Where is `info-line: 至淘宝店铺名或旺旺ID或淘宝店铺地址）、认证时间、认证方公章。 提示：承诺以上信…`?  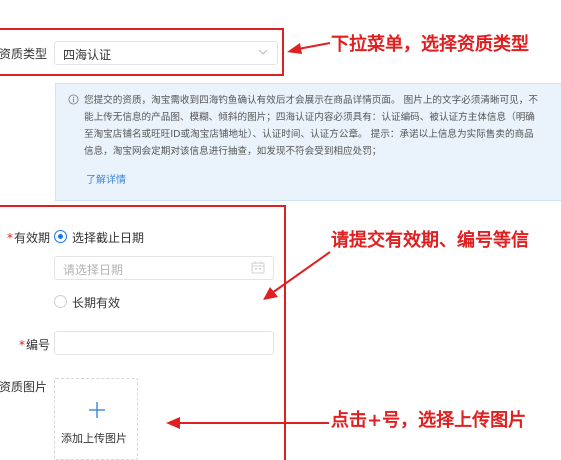
info-line: 至淘宝店铺名或旺旺ID或淘宝店铺地址）、认证时间、认证方公章。 提示：承诺以上信… is located at coordinates (309, 134).